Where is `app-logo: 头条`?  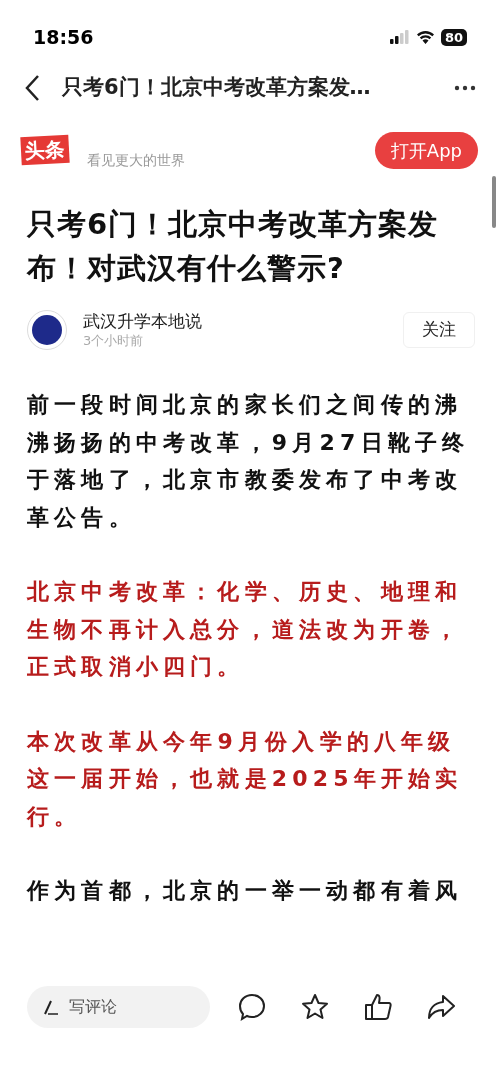
app-logo: 头条 is located at coordinates (45, 150).